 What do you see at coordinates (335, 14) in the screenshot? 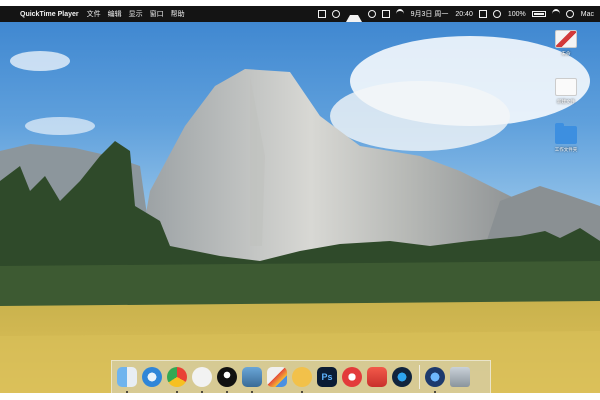
I see `activity-icon` at bounding box center [335, 14].